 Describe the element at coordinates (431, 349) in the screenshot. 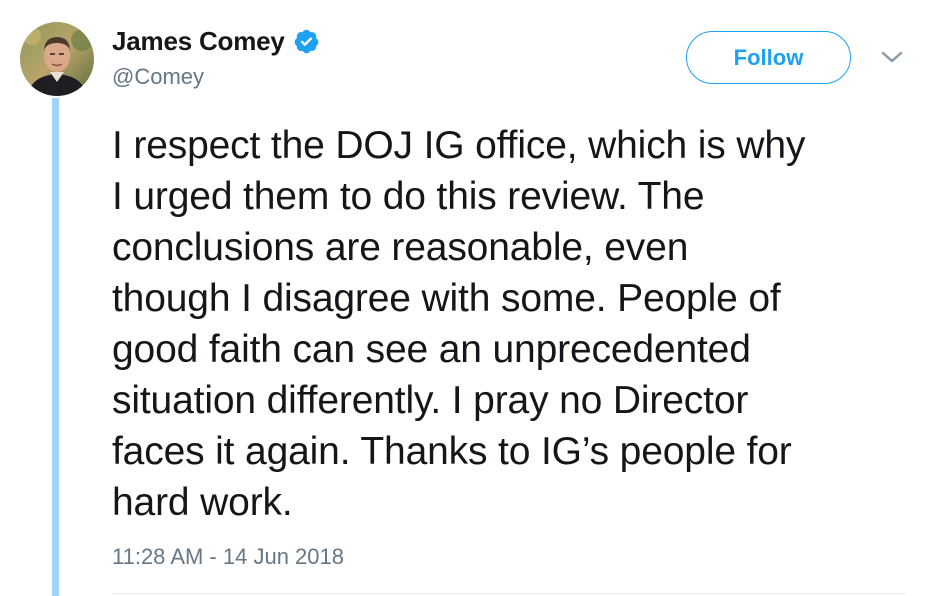

I see `tweet-text-line: good faith can see an unprecedented` at that location.